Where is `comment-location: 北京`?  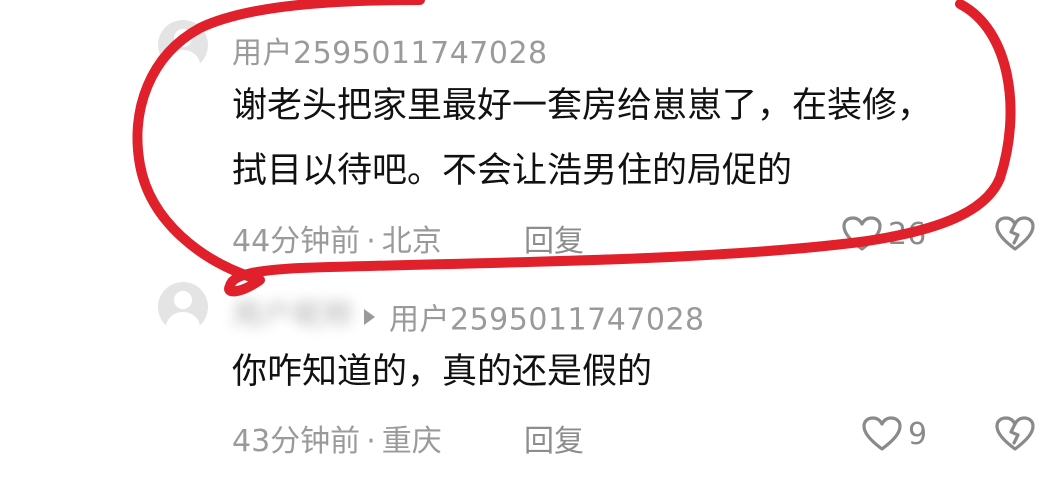
comment-location: 北京 is located at coordinates (411, 241).